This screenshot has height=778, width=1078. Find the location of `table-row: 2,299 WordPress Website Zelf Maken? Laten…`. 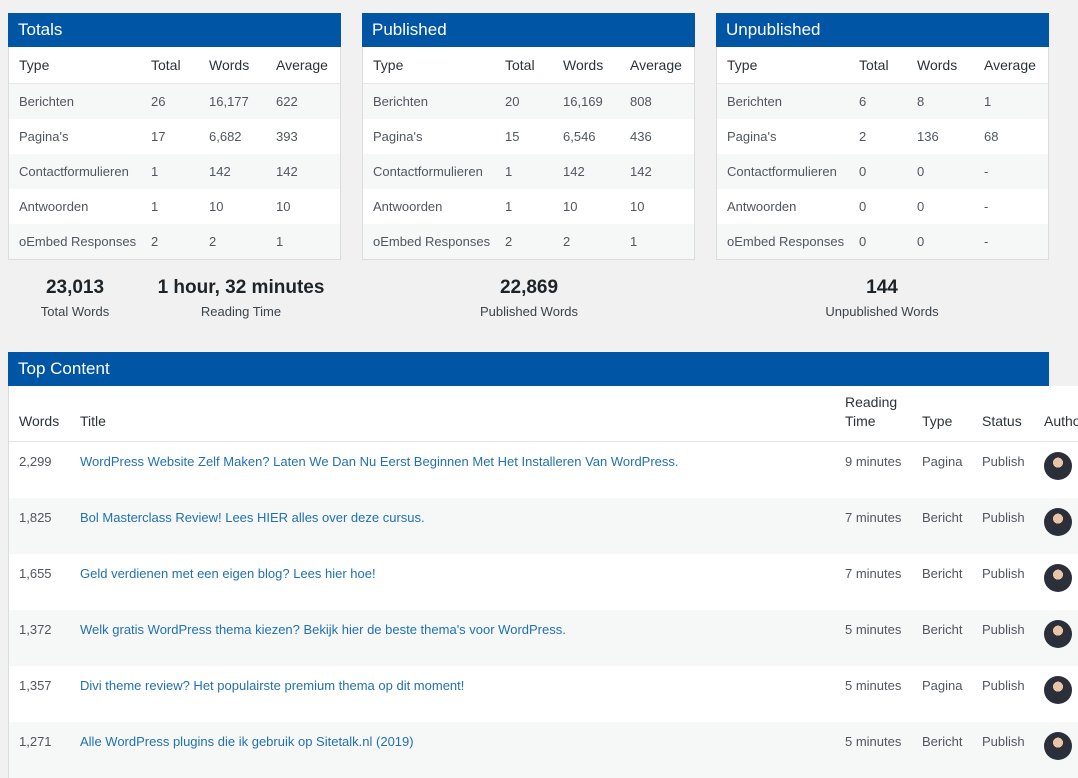

table-row: 2,299 WordPress Website Zelf Maken? Laten… is located at coordinates (543, 470).